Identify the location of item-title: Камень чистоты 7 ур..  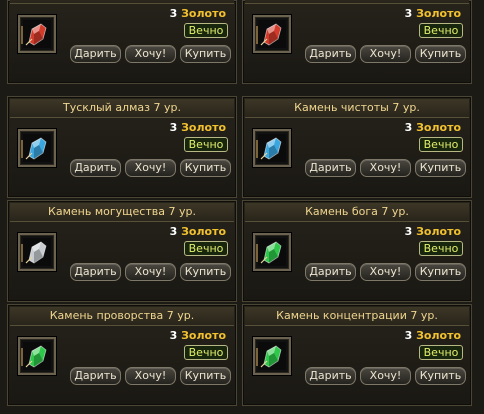
(357, 108).